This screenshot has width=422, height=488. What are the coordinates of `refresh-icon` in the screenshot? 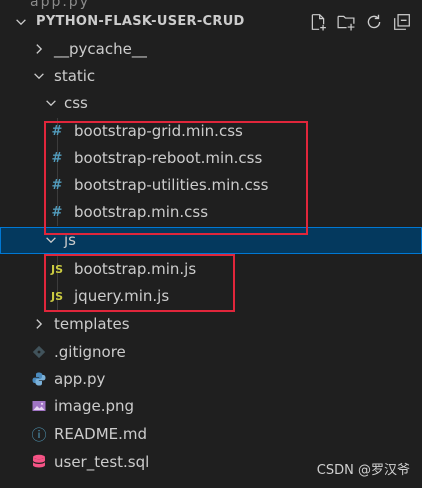 It's located at (374, 21).